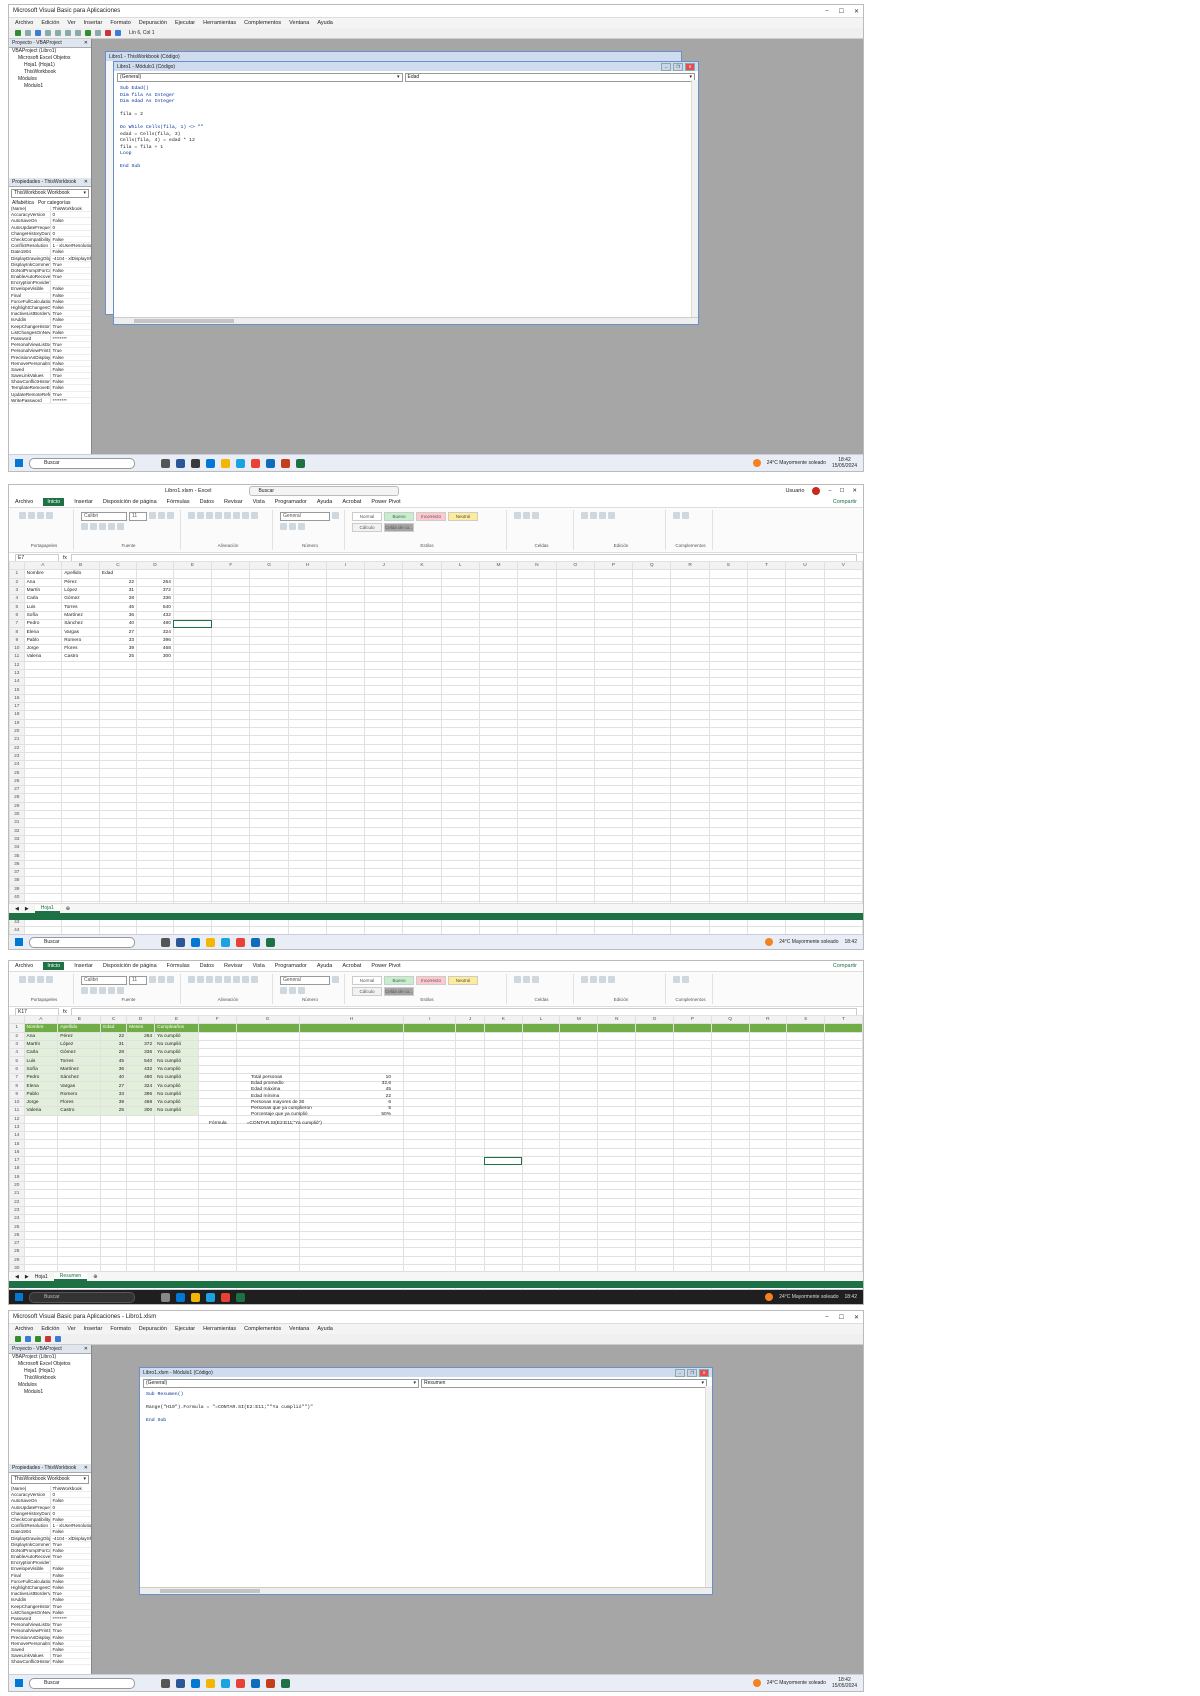  I want to click on row-header: 26, so click(17, 1235).